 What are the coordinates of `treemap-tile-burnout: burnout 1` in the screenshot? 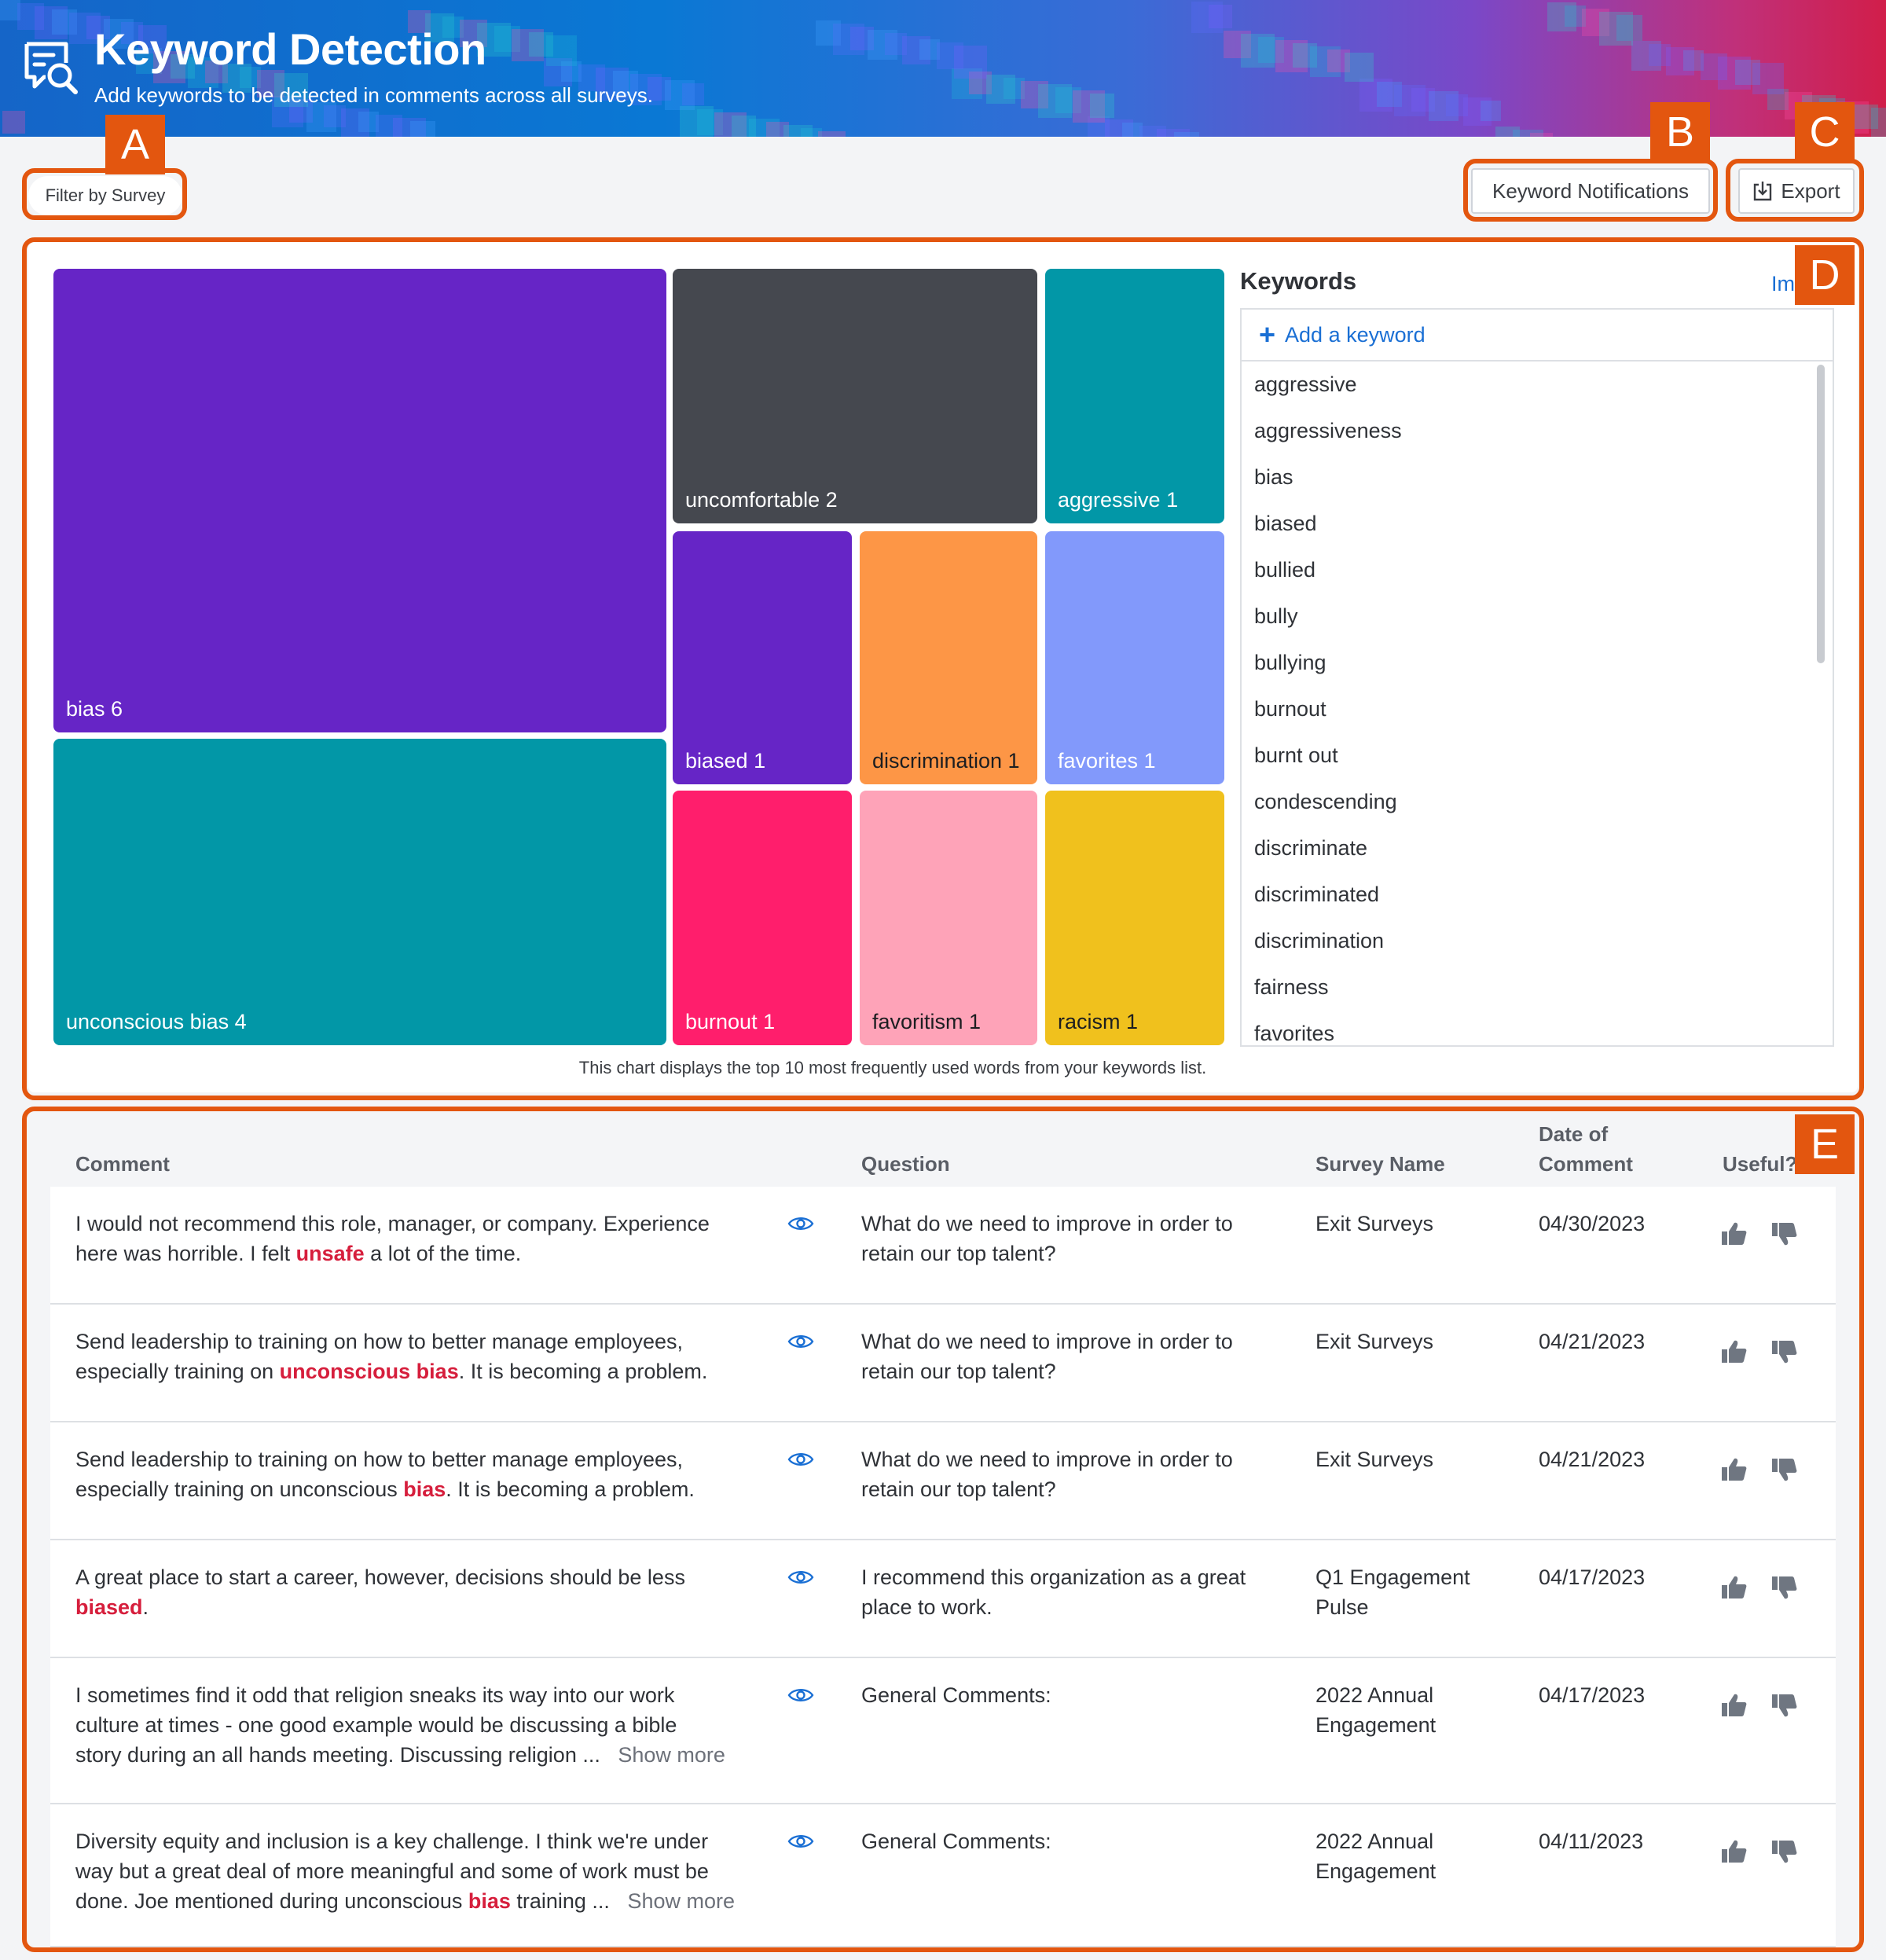 It's located at (763, 918).